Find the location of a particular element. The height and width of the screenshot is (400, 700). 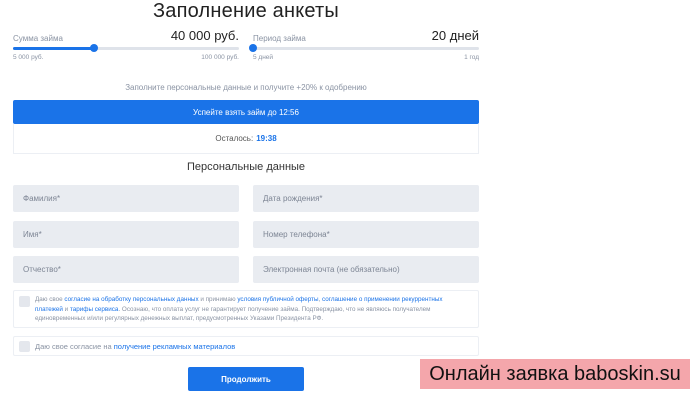

phone-field: Номер телефона* is located at coordinates (366, 234).